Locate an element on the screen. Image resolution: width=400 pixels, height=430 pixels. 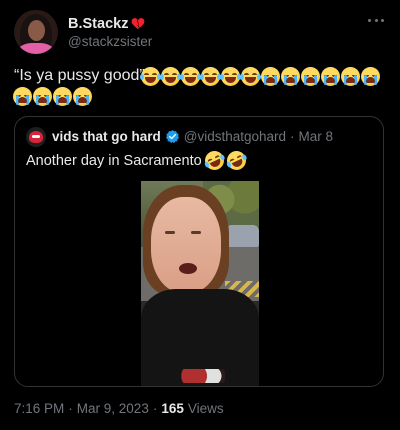
broken-heart-icon is located at coordinates (138, 24).